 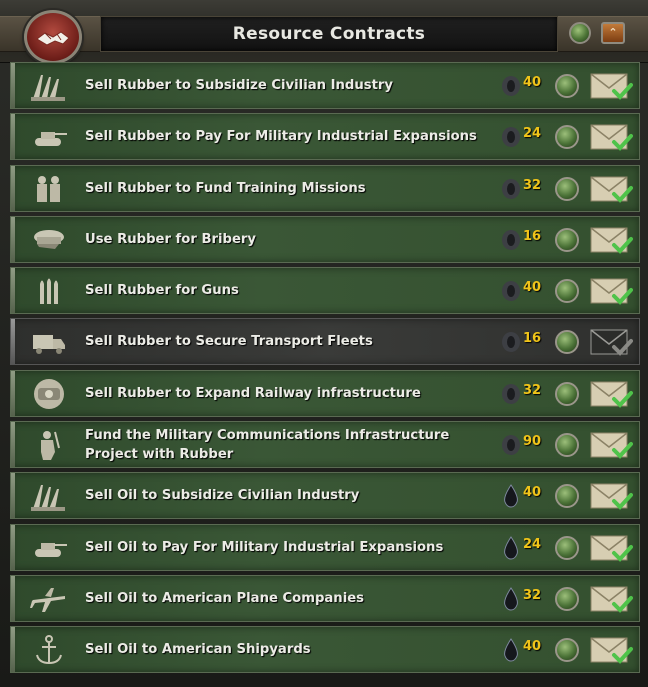 What do you see at coordinates (162, 291) in the screenshot?
I see `contract-label: Sell Rubber for Guns` at bounding box center [162, 291].